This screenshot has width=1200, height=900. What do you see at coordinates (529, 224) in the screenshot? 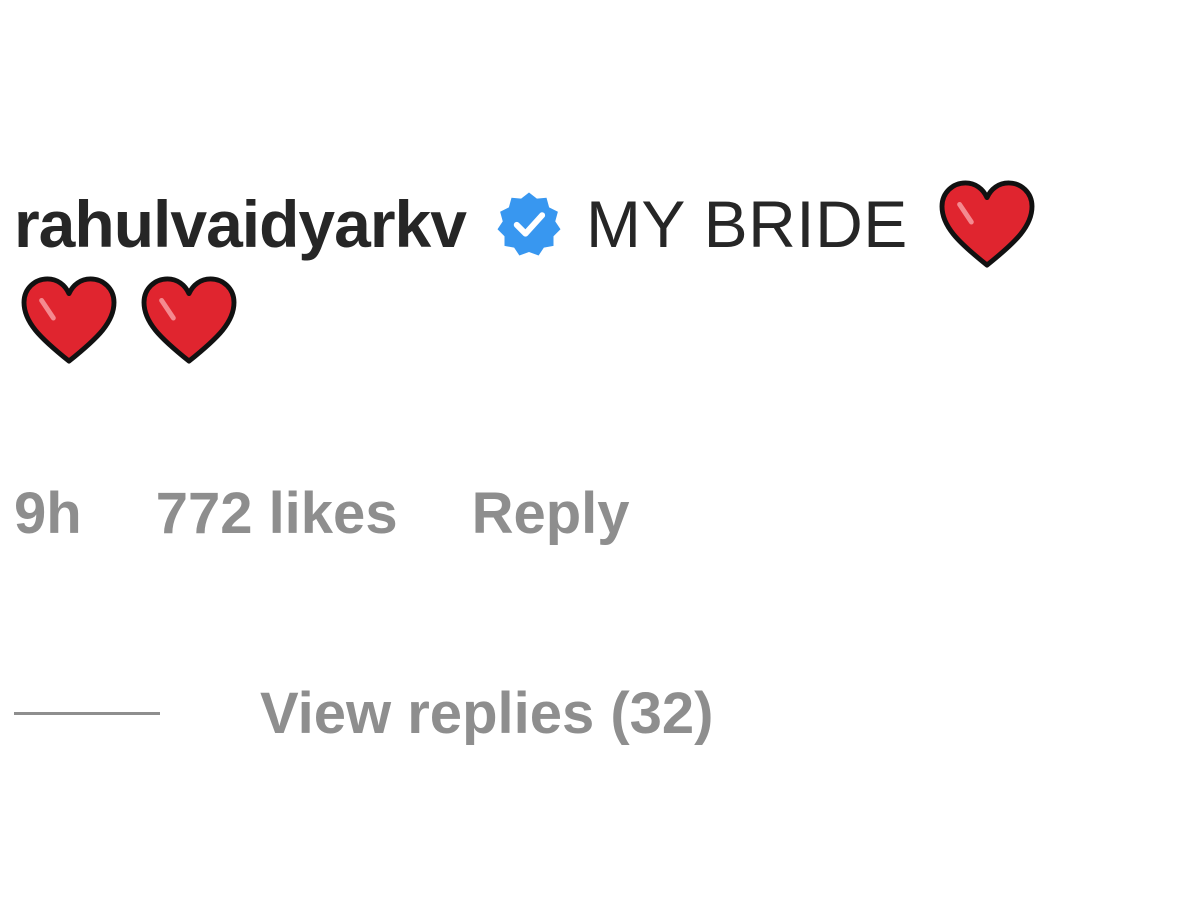
I see `verified-badge-icon` at bounding box center [529, 224].